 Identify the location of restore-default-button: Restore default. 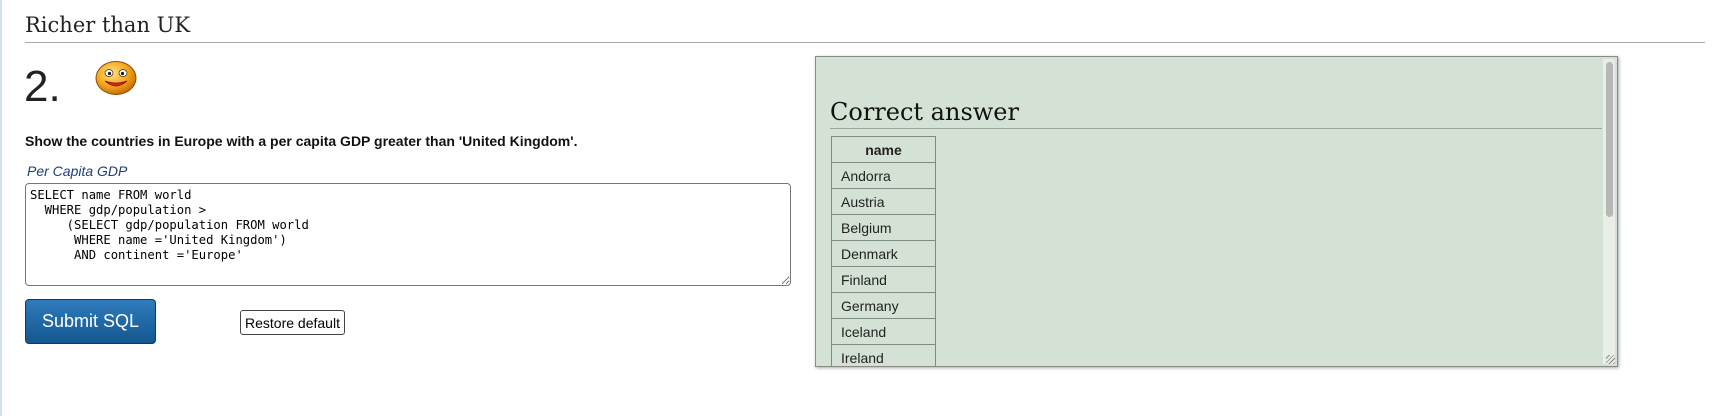
(292, 322).